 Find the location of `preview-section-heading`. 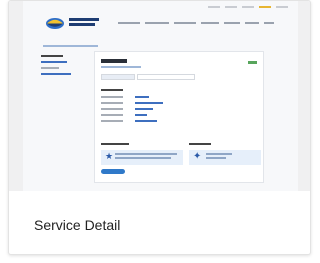

preview-section-heading is located at coordinates (112, 90).